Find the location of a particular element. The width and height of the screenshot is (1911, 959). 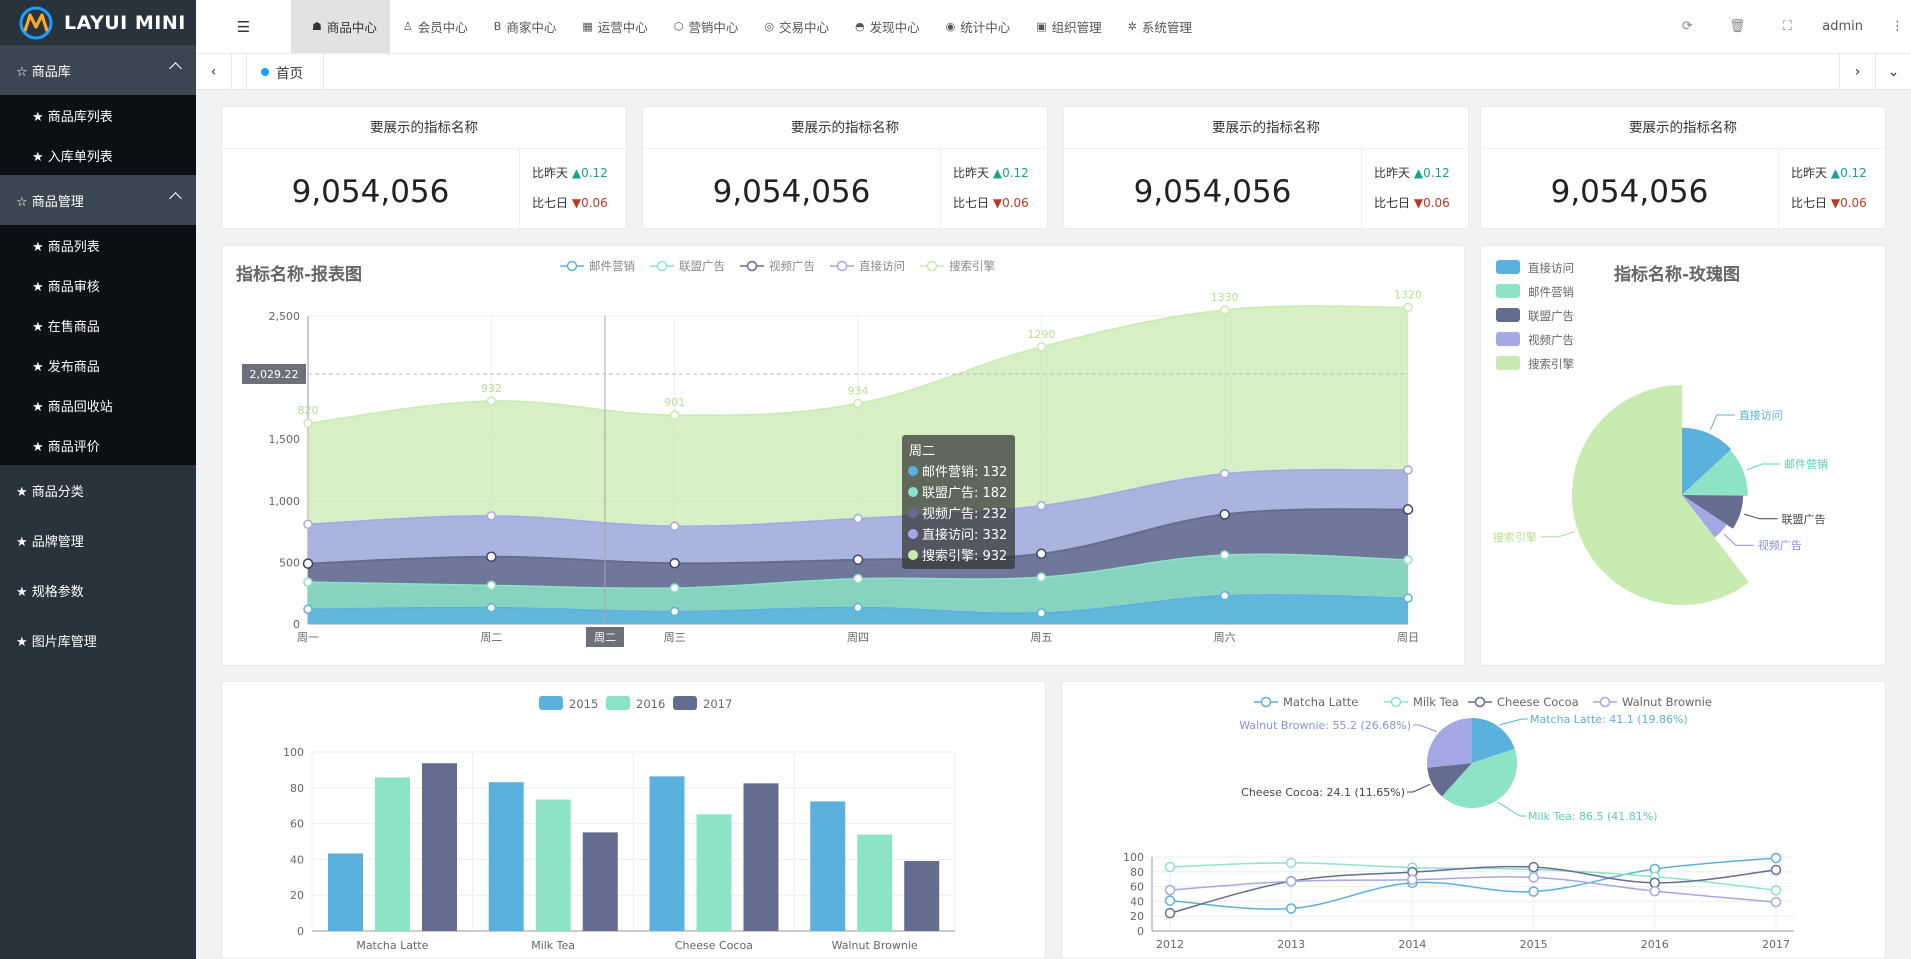

tab-scroll-right-icon: › is located at coordinates (1857, 72).